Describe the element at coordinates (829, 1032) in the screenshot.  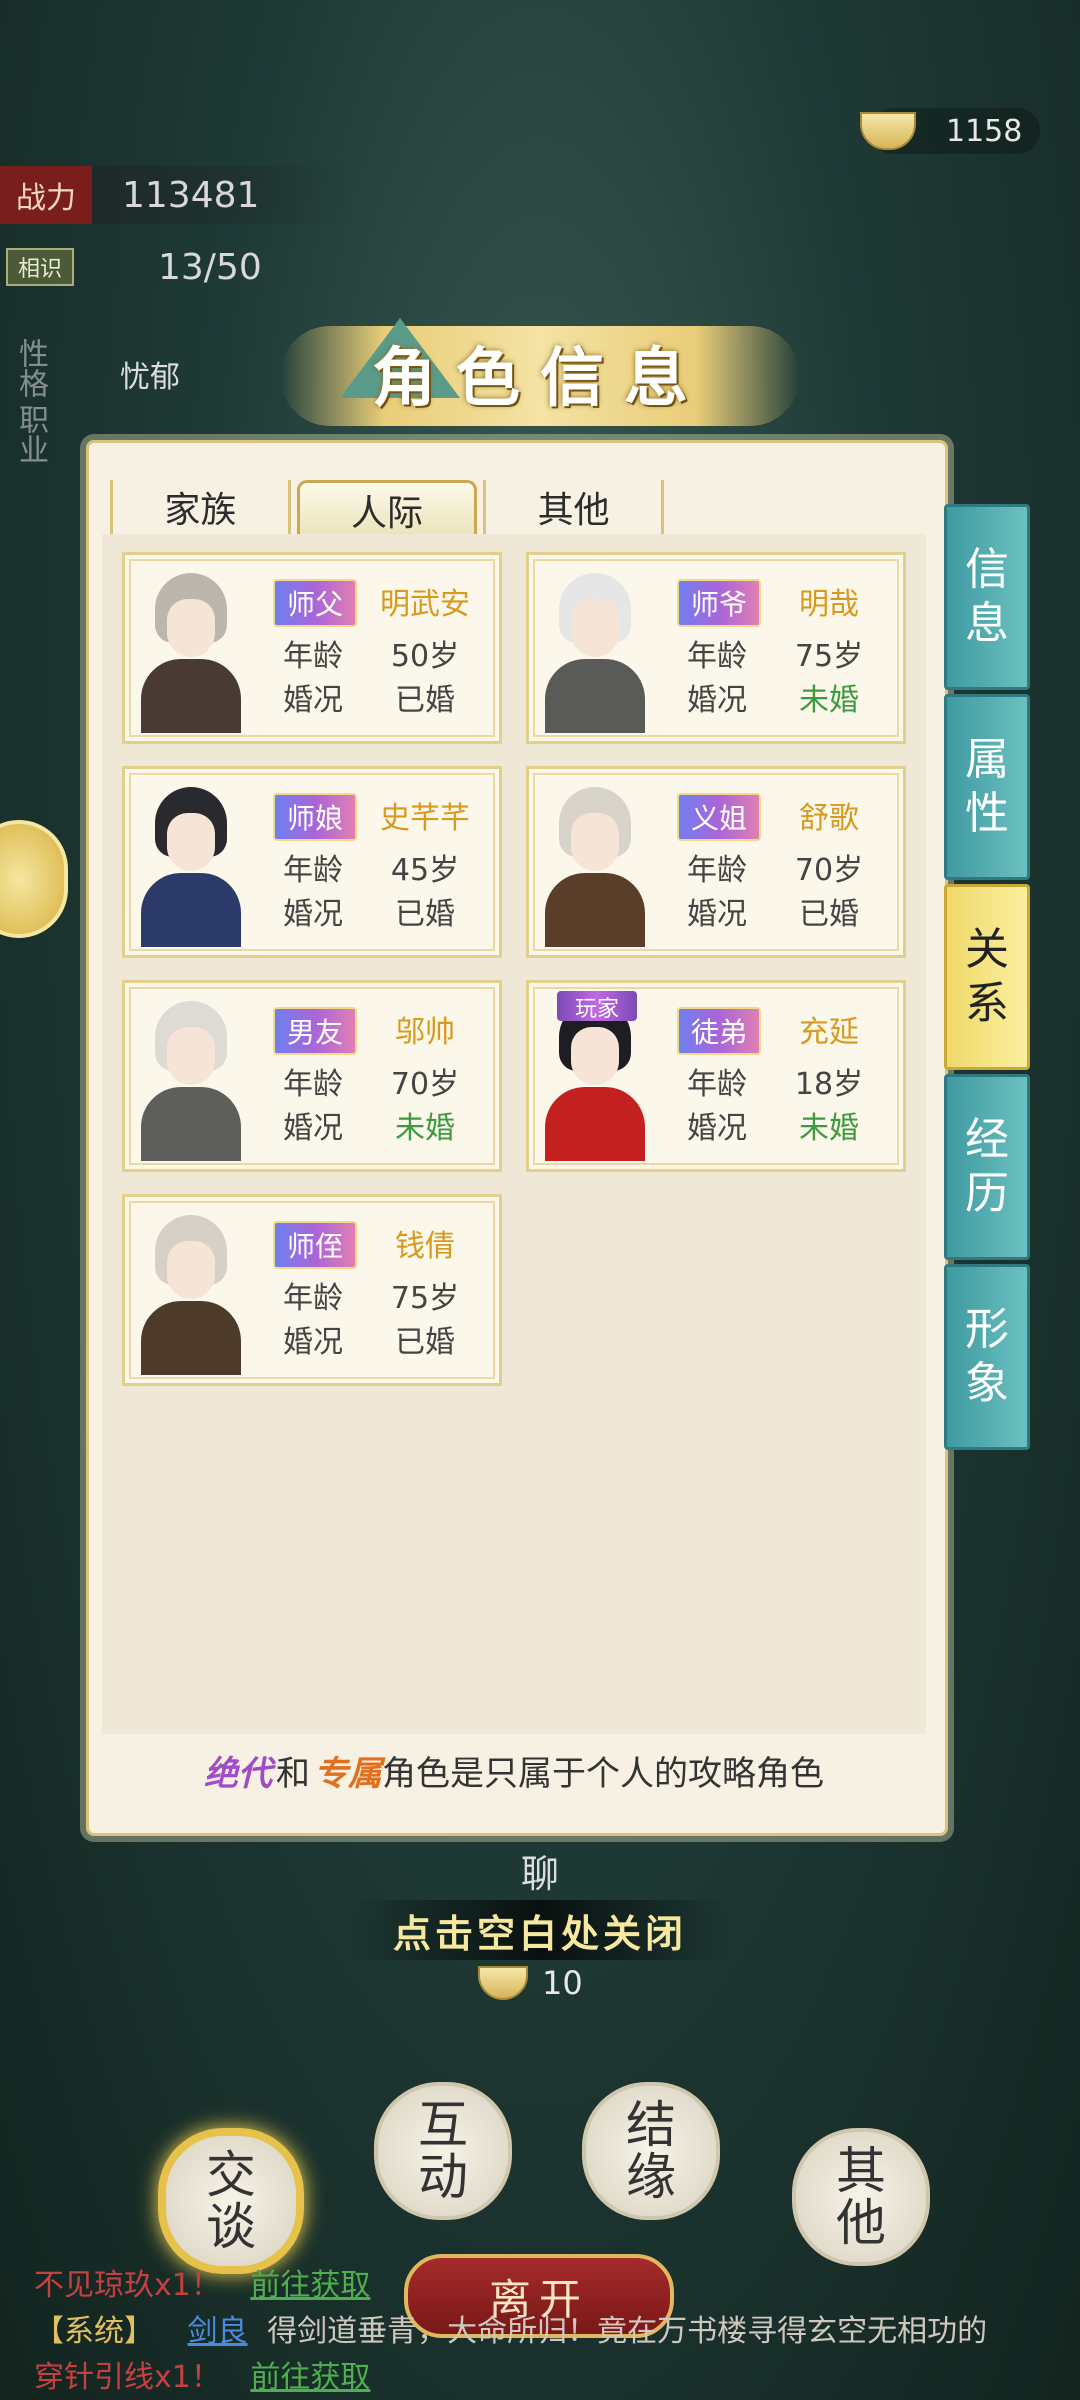
I see `character-name: 充延` at that location.